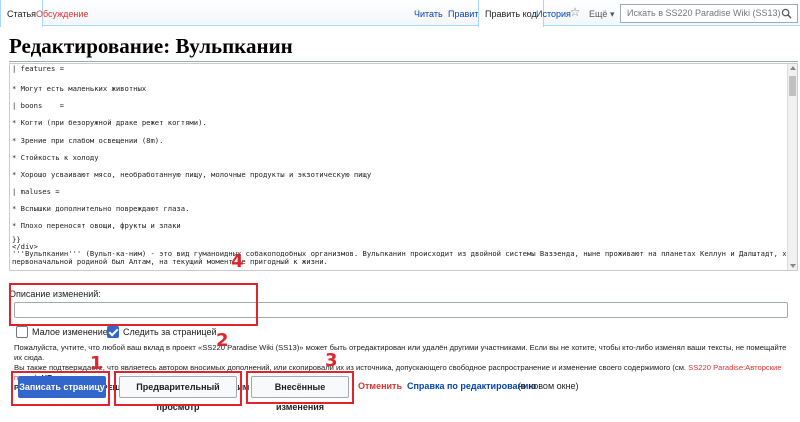 This screenshot has height=422, width=800. I want to click on watch-page-label: Следить за страницей, so click(170, 332).